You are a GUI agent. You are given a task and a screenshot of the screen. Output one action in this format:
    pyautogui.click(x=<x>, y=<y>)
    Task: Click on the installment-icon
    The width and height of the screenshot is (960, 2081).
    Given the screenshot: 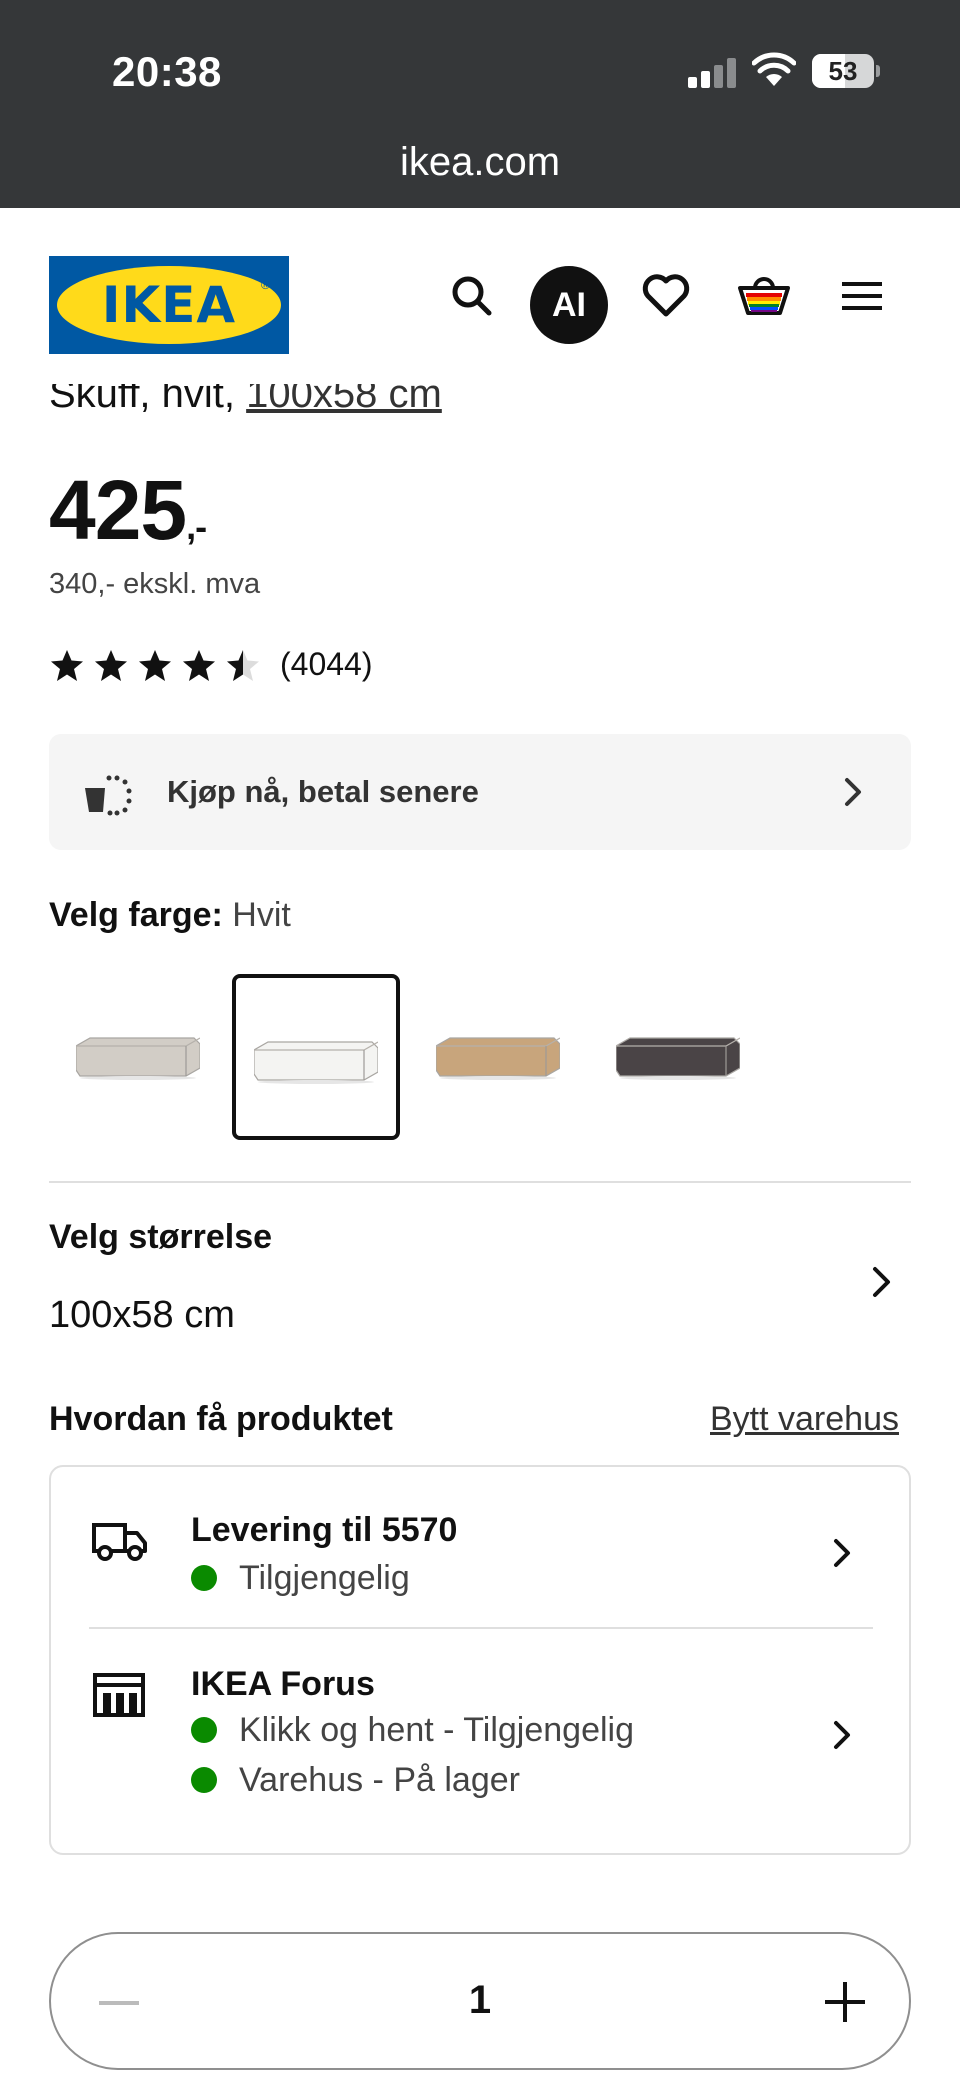 What is the action you would take?
    pyautogui.click(x=108, y=795)
    